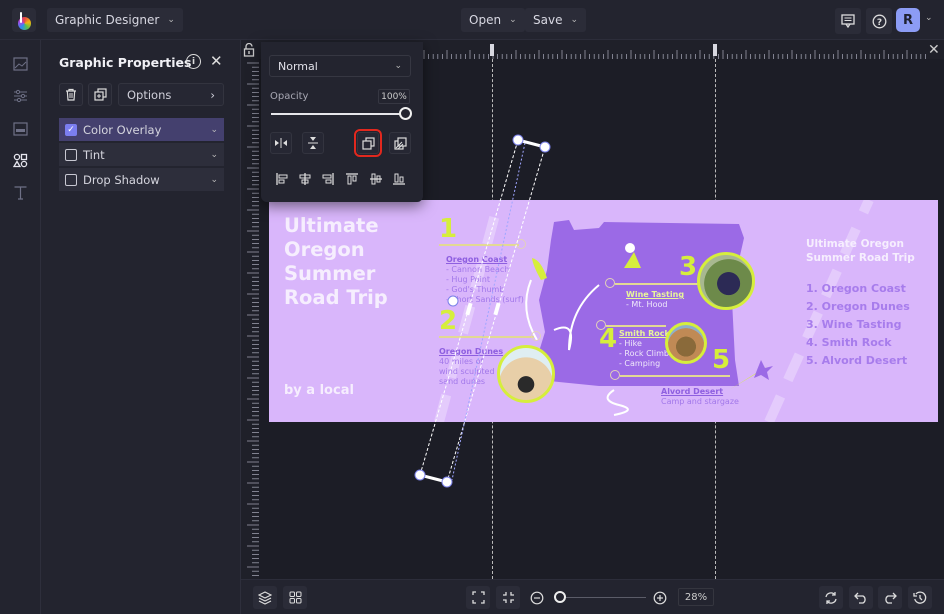  Describe the element at coordinates (399, 179) in the screenshot. I see `align-bottom-button` at that location.